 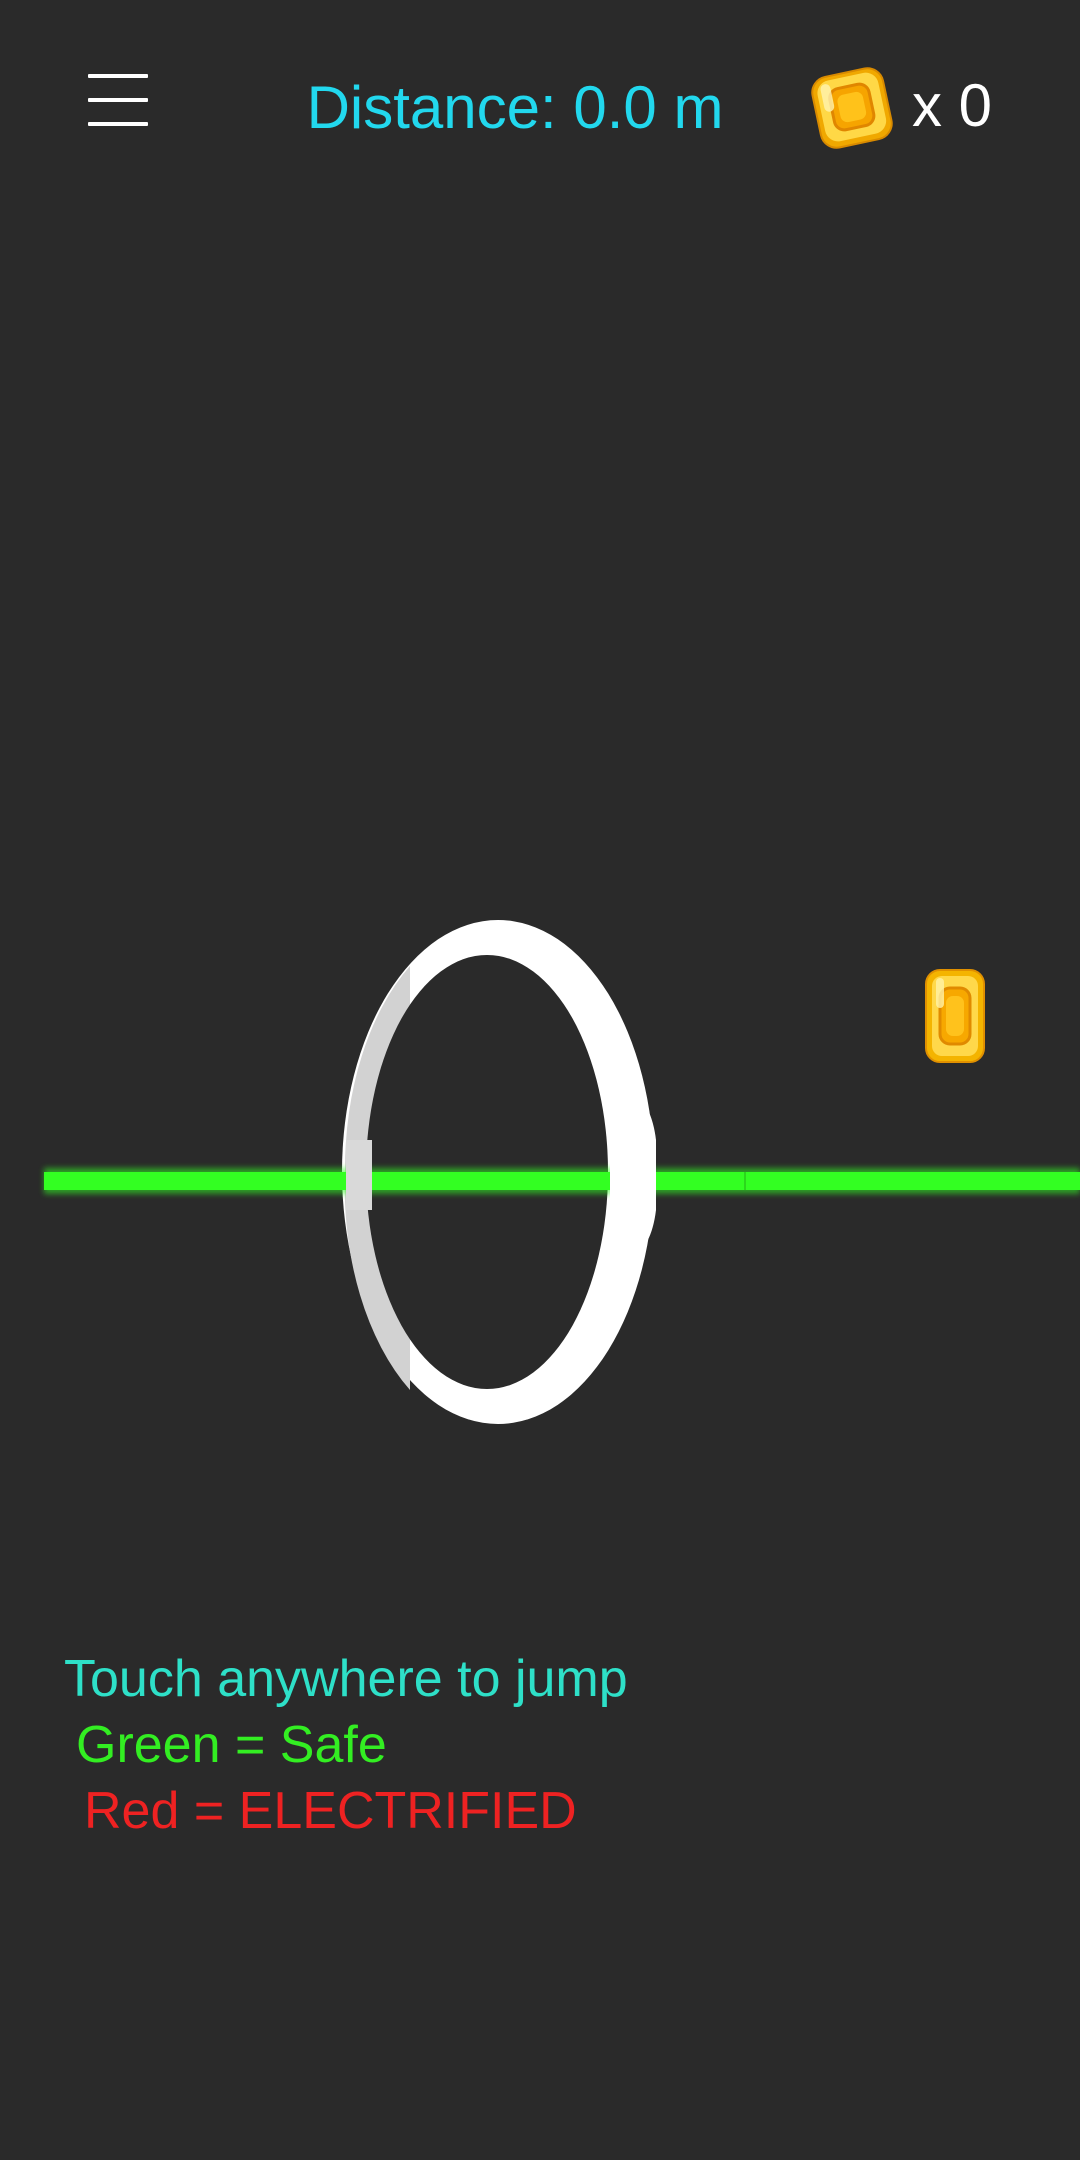 I want to click on rail, so click(x=562, y=1181).